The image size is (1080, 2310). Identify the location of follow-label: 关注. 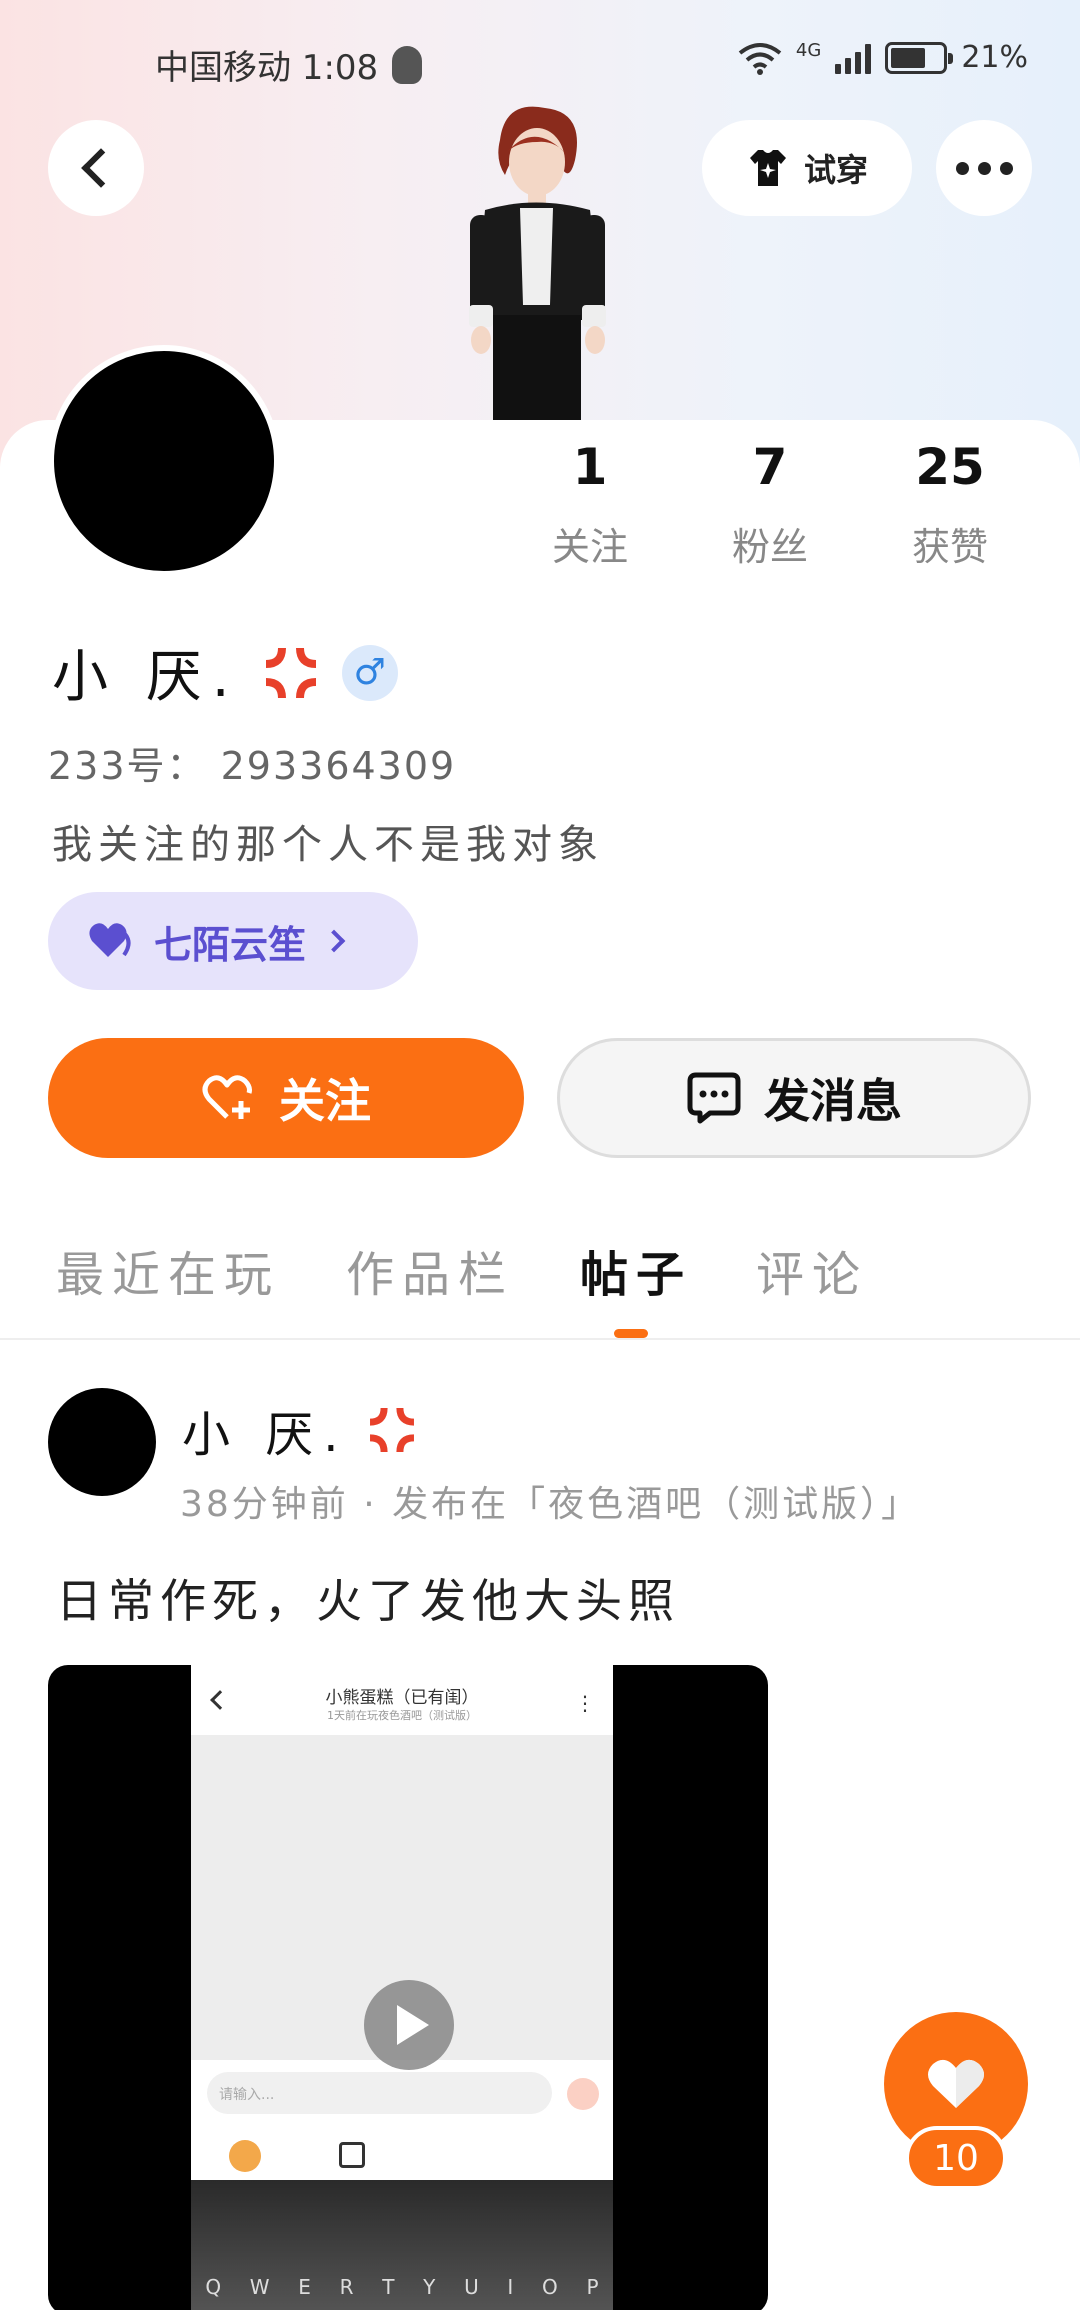
(325, 1101).